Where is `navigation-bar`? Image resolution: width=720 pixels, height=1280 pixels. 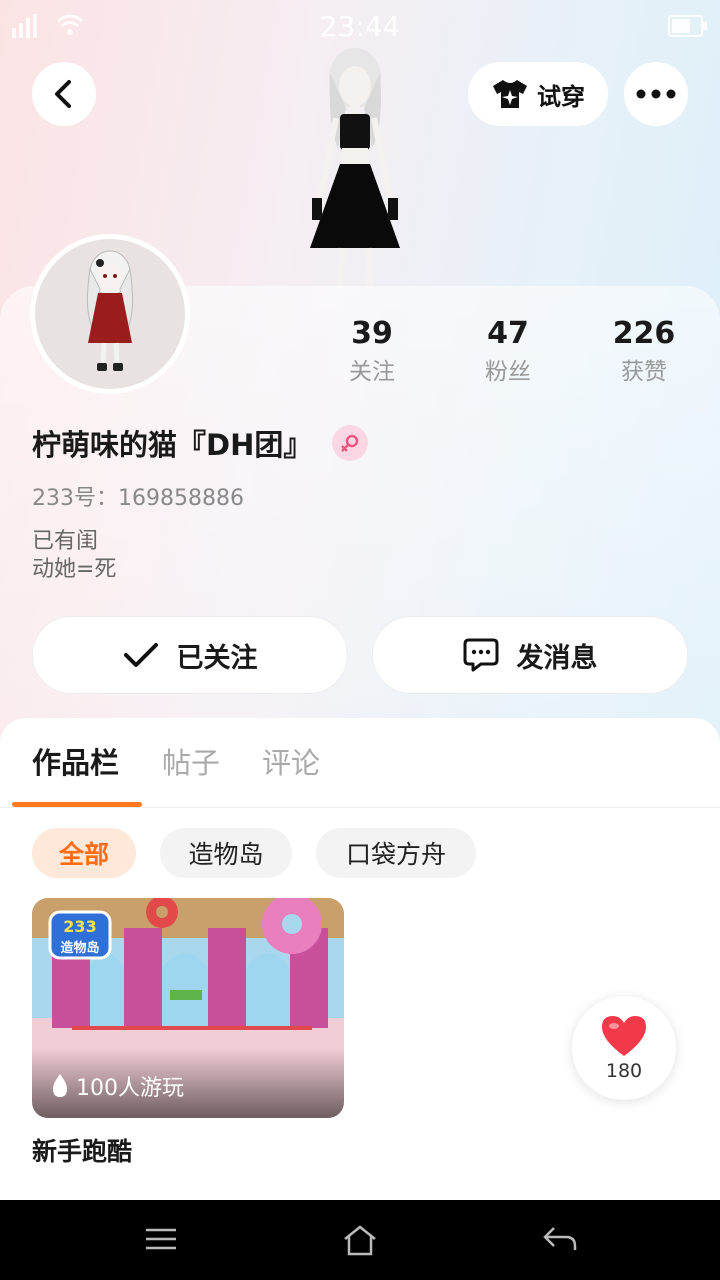 navigation-bar is located at coordinates (360, 1240).